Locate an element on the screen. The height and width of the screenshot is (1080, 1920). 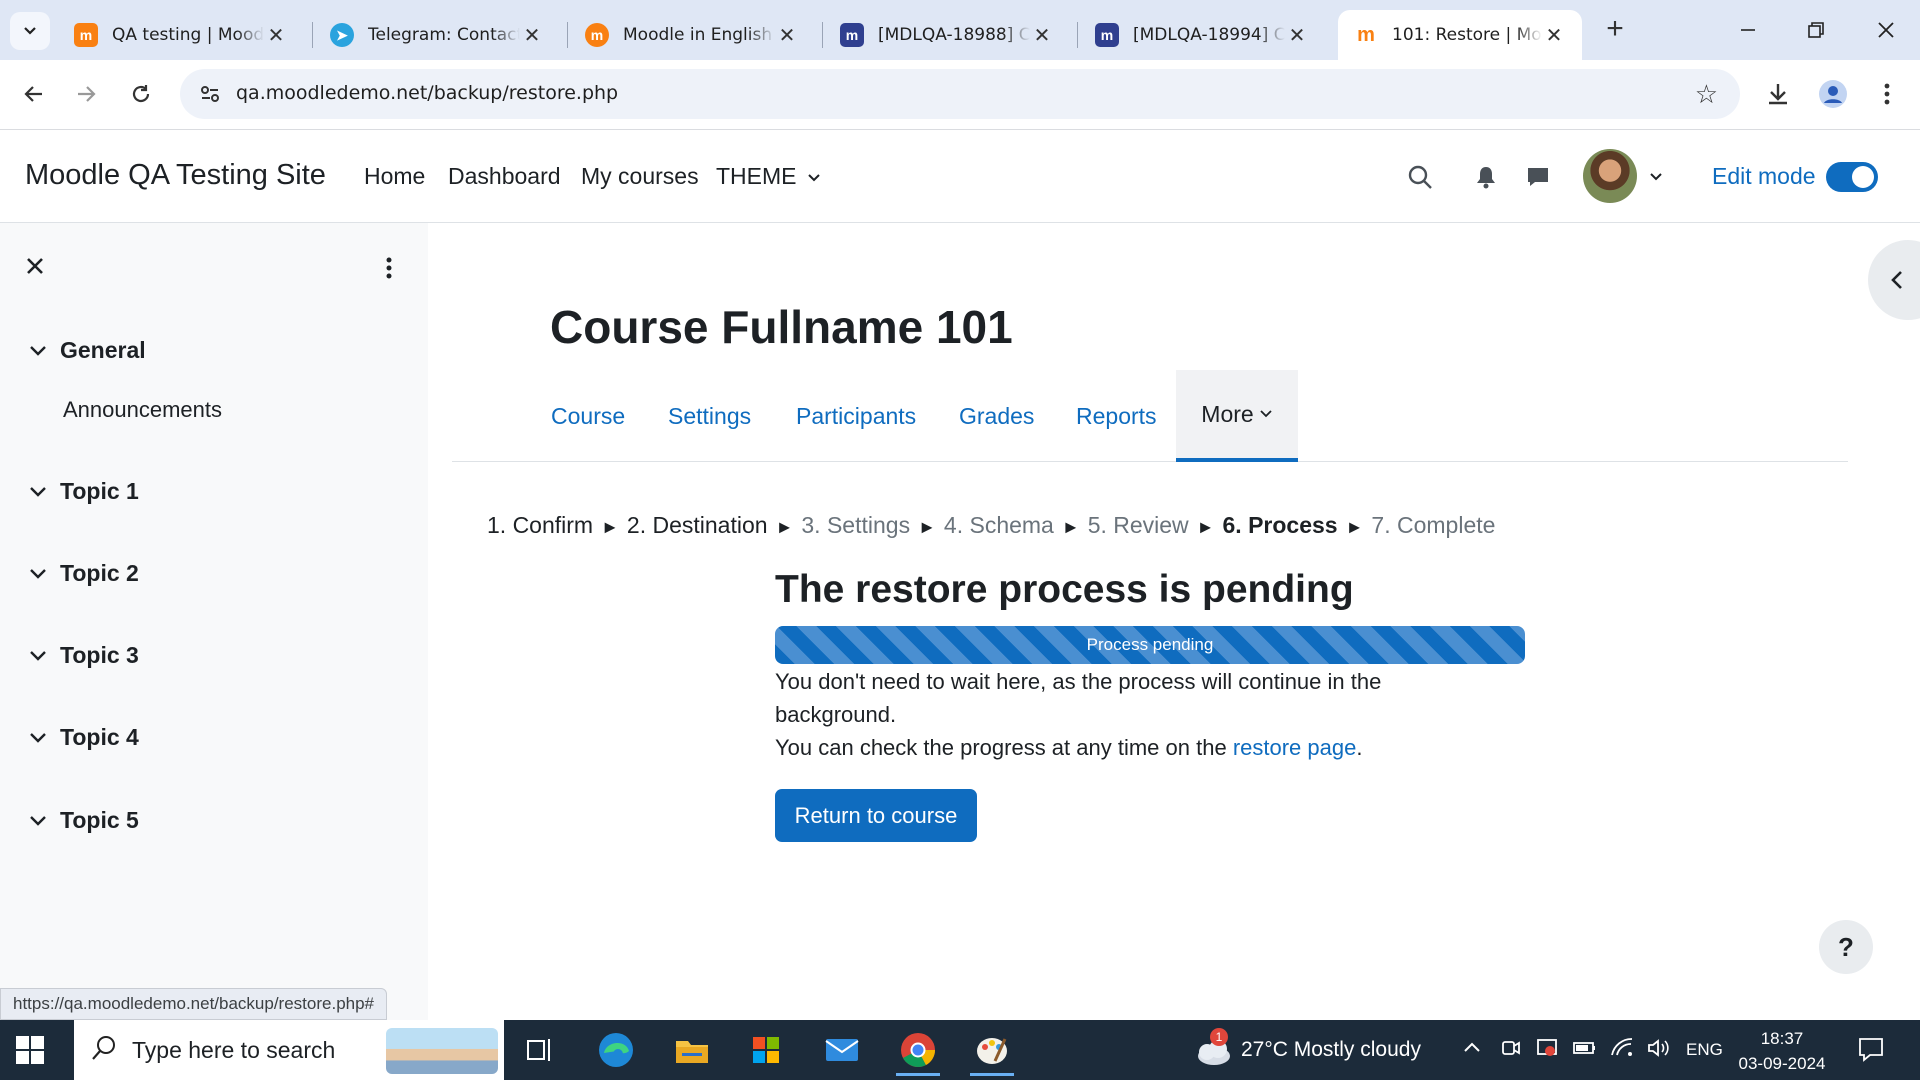
site-name: Moodle QA Testing Site is located at coordinates (175, 175).